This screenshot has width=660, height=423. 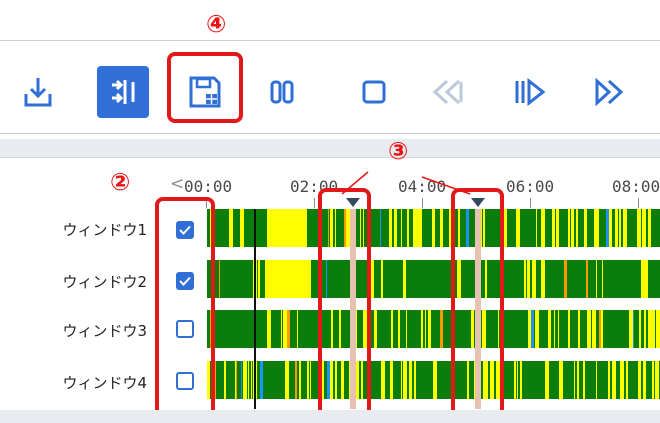 I want to click on stop-icon, so click(x=374, y=92).